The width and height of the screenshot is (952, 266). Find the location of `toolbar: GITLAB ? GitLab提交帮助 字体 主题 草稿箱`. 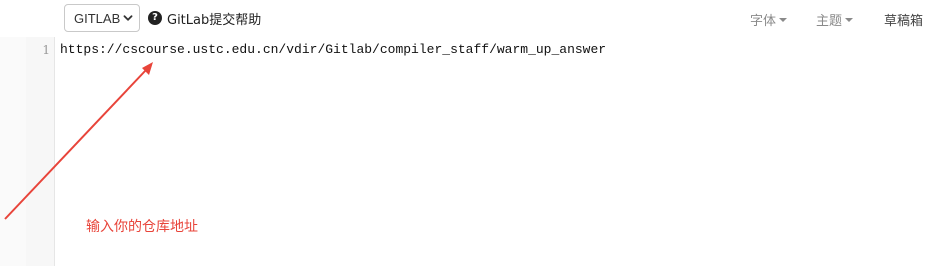

toolbar: GITLAB ? GitLab提交帮助 字体 主题 草稿箱 is located at coordinates (476, 18).